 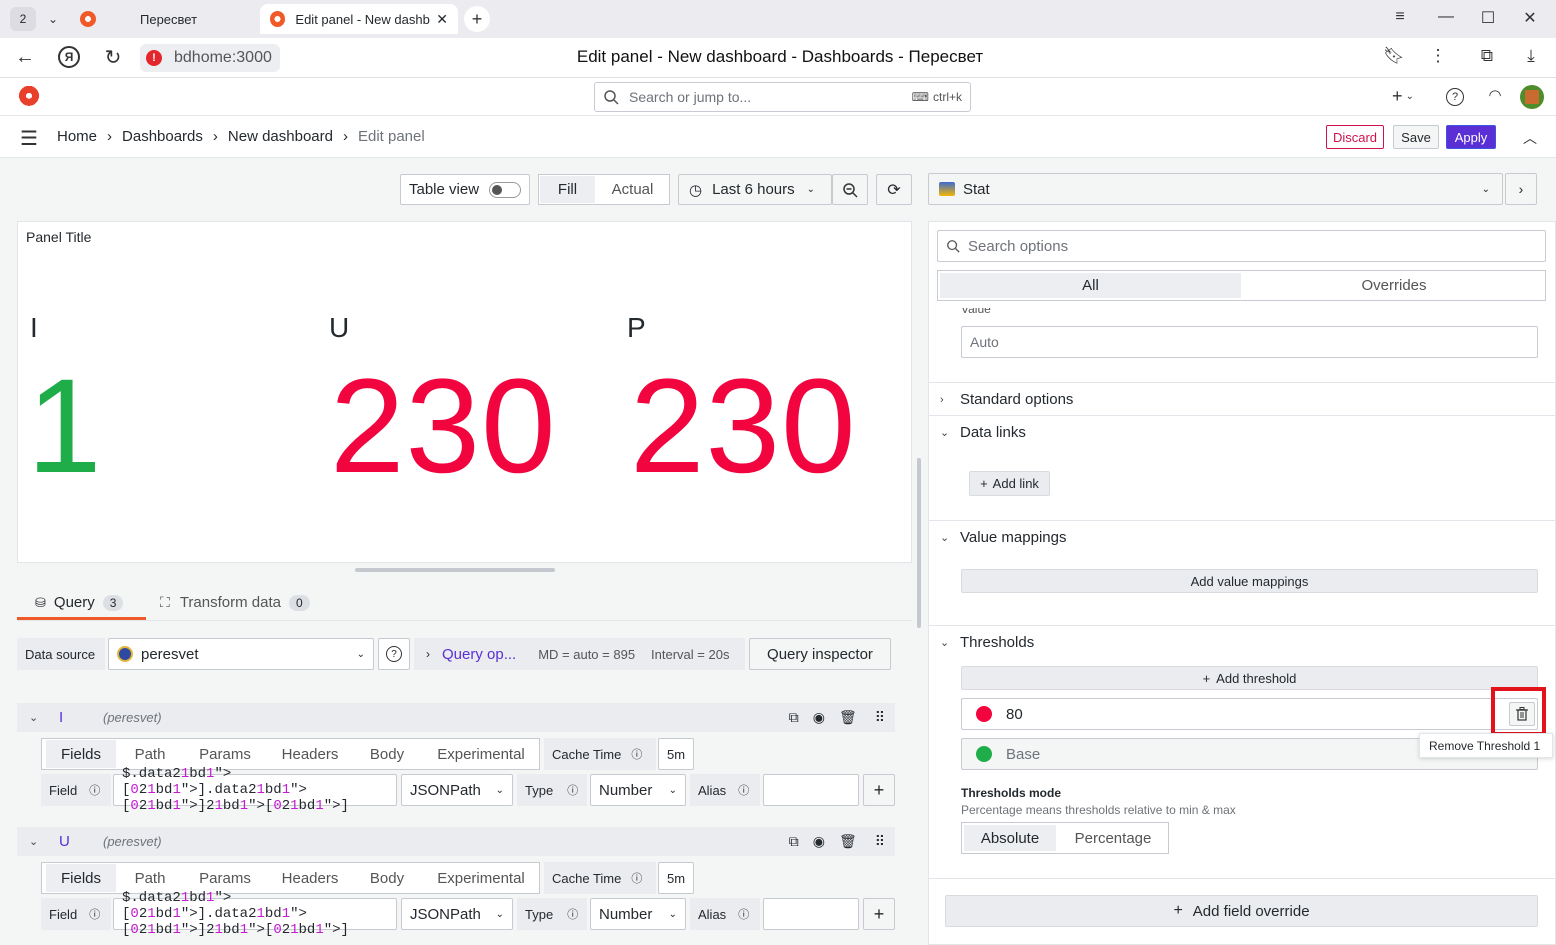 What do you see at coordinates (1355, 137) in the screenshot?
I see `discard-button: Discard` at bounding box center [1355, 137].